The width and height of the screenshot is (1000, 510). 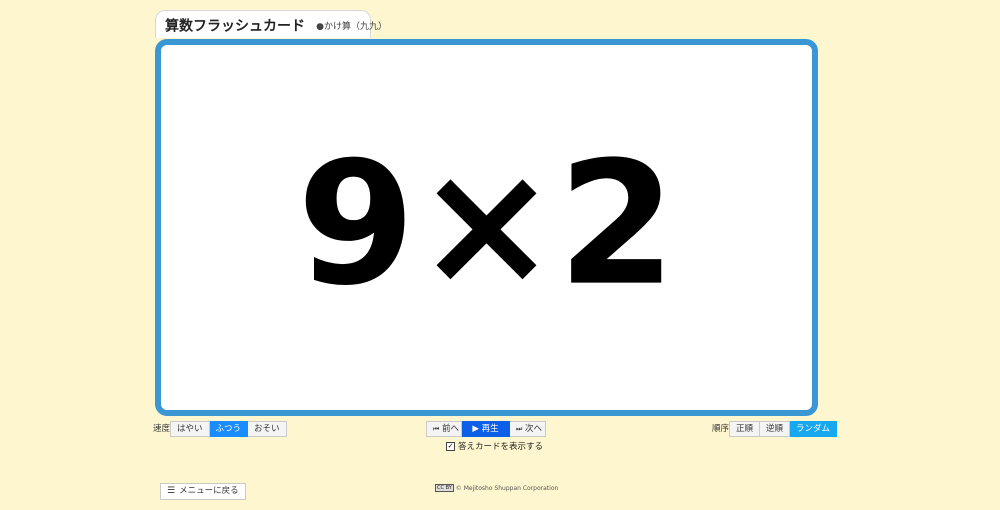 I want to click on footer: CC BY © Mejitosho Shuppan Corporation, so click(x=496, y=488).